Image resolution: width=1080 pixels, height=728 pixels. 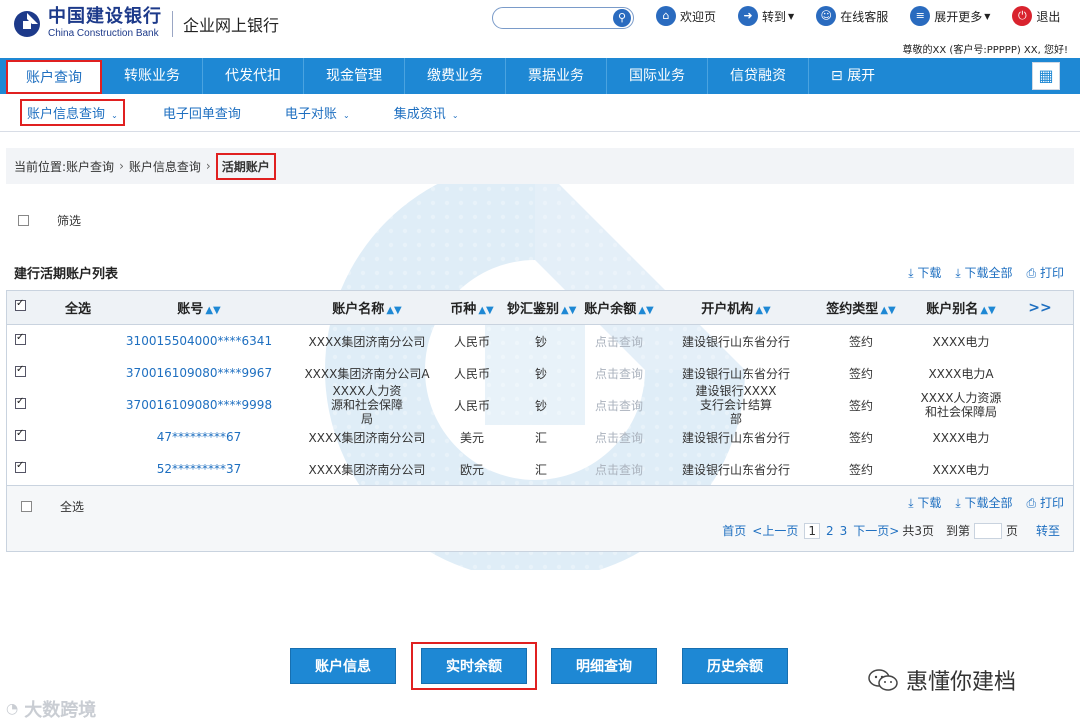 What do you see at coordinates (942, 680) in the screenshot?
I see `wechat-brand: 惠懂你建档` at bounding box center [942, 680].